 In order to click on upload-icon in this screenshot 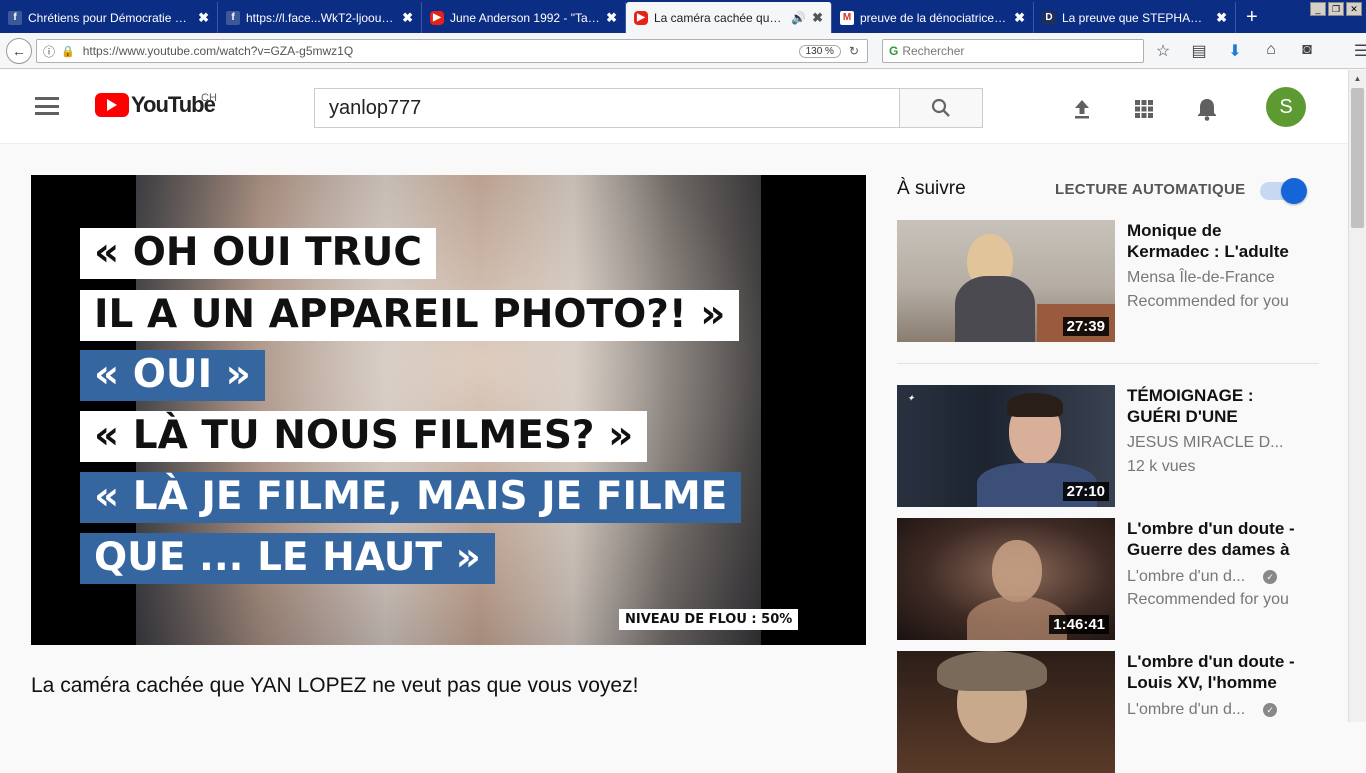, I will do `click(1082, 109)`.